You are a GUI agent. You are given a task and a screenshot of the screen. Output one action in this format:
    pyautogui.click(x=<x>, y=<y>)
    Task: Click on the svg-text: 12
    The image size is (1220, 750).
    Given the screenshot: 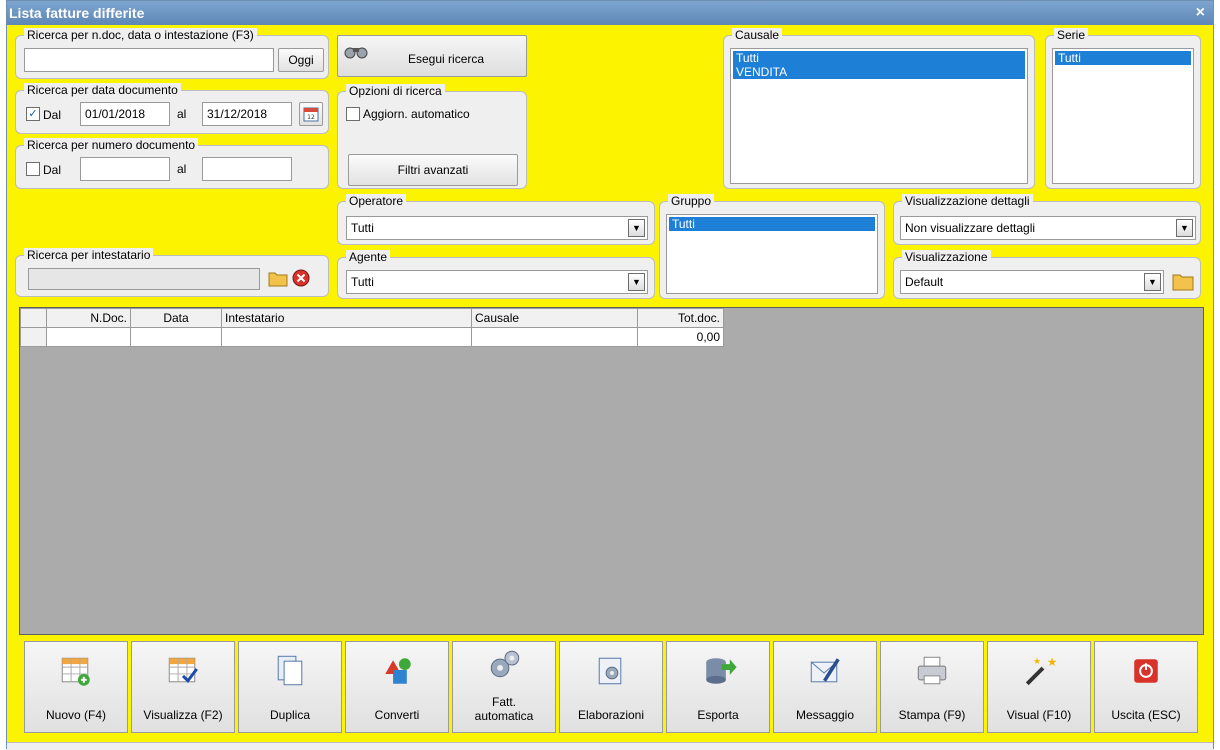 What is the action you would take?
    pyautogui.click(x=311, y=117)
    